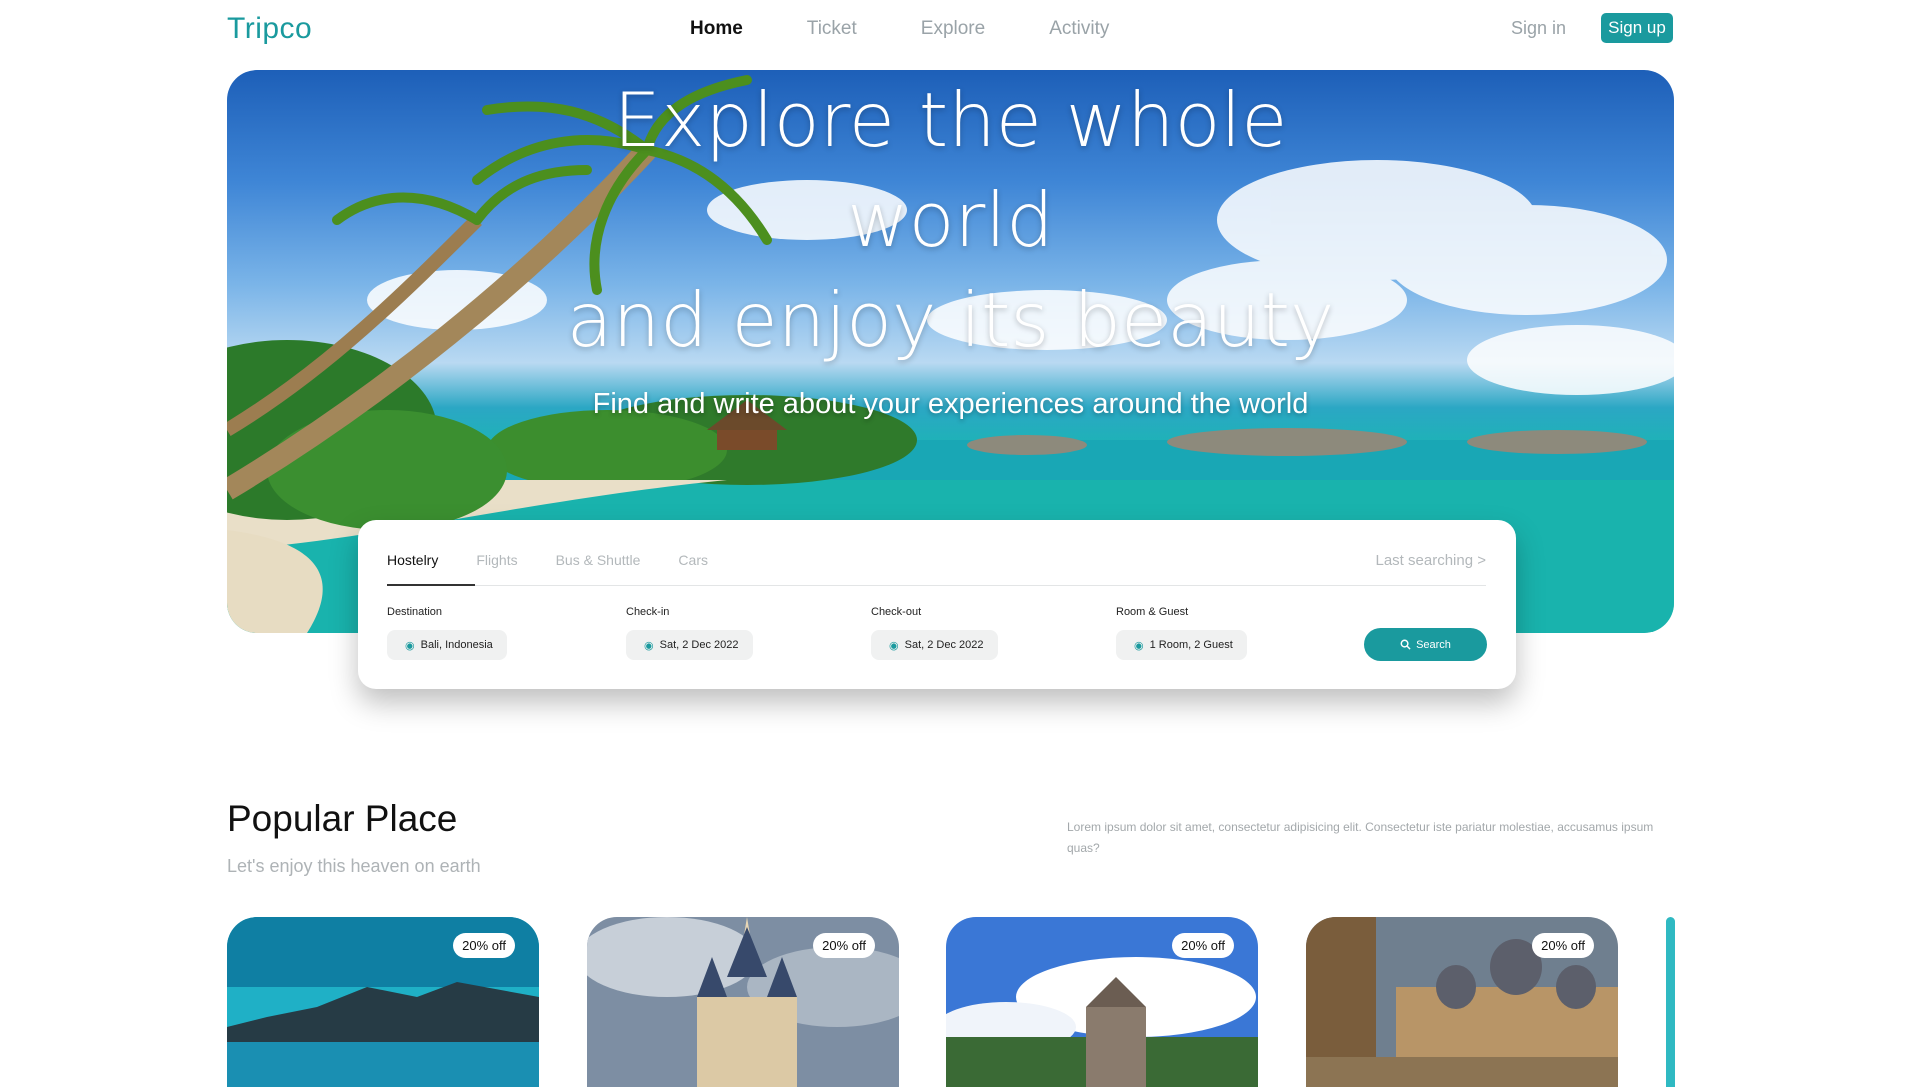  I want to click on check-out-value: Sat, 2 Dec 2022, so click(944, 645).